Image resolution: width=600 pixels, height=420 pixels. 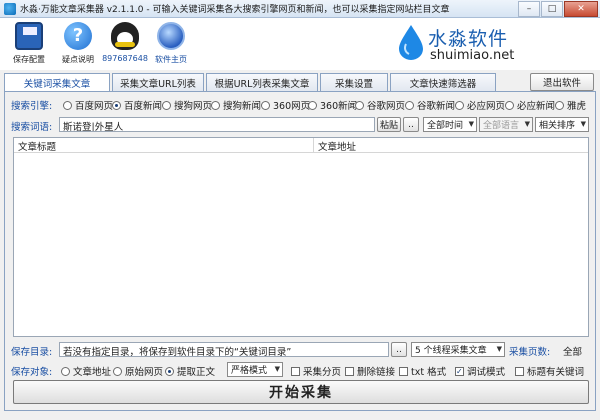 I want to click on tab-quick-filter: 文章快速筛选器, so click(x=443, y=82).